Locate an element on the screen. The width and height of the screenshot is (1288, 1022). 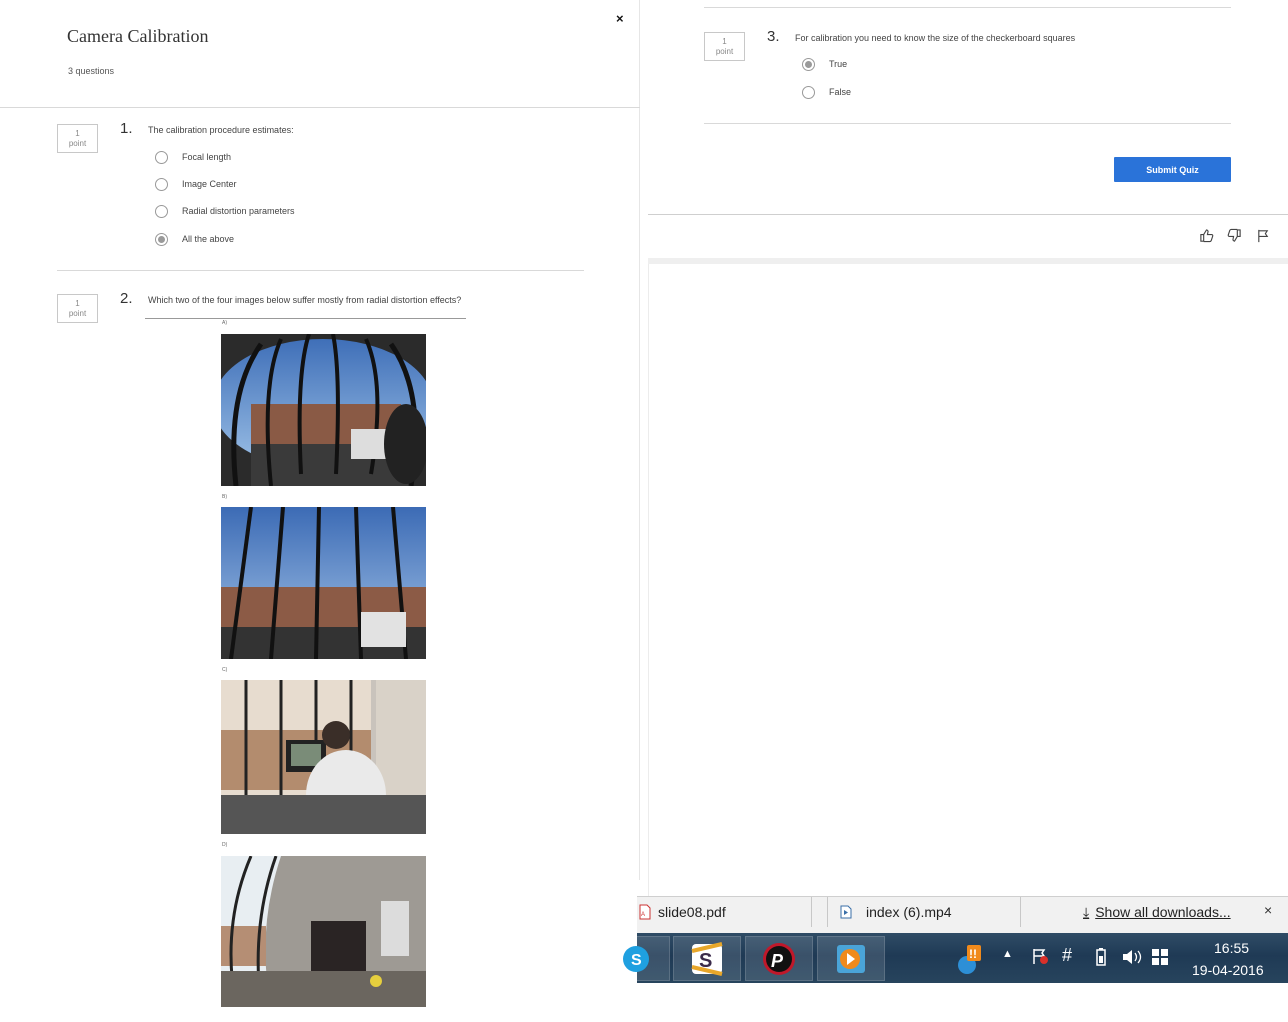
thumbs-up-icon is located at coordinates (1206, 235).